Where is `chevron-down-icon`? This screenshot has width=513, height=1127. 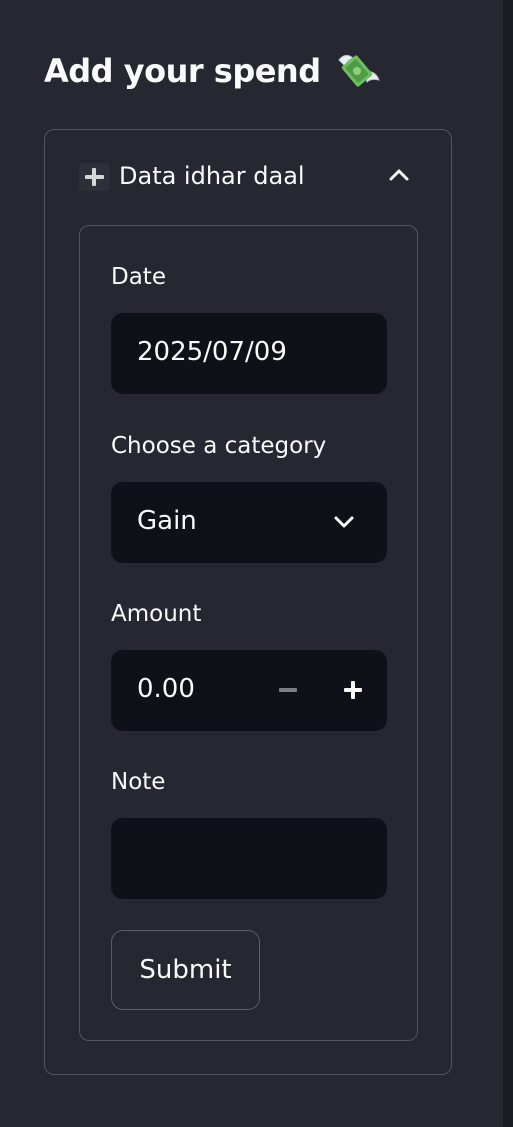 chevron-down-icon is located at coordinates (344, 522).